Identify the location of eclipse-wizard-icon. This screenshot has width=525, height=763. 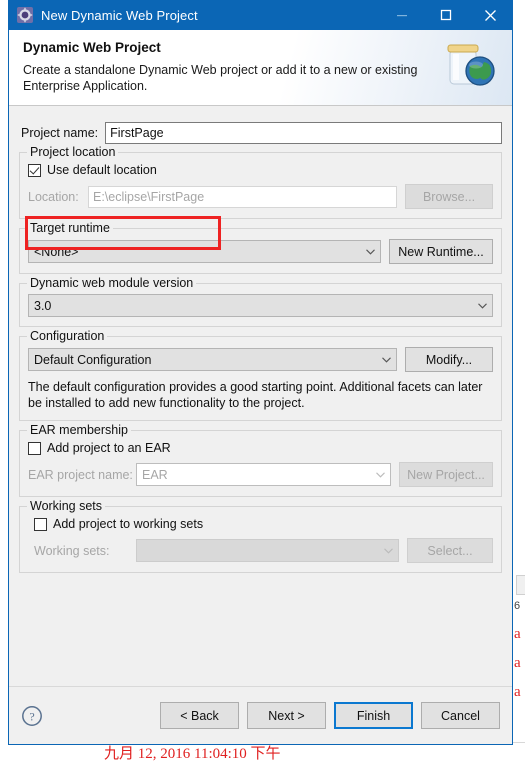
(25, 15).